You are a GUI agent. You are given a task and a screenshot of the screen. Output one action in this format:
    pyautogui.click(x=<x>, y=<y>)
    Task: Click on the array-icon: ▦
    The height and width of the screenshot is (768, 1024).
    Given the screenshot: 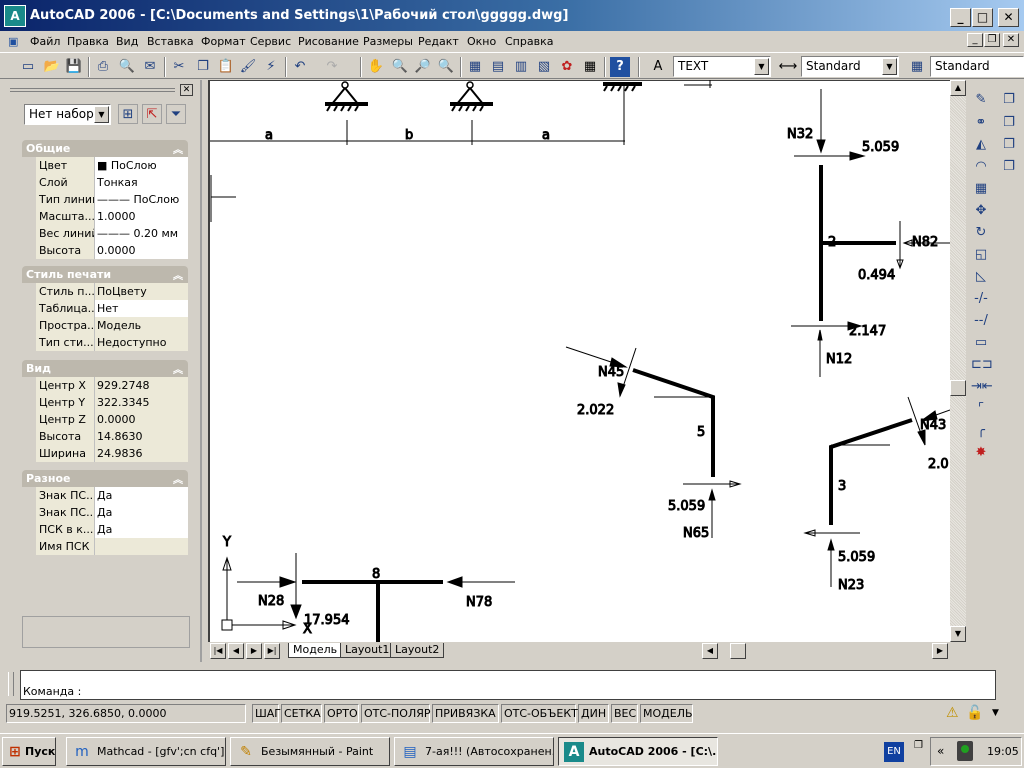 What is the action you would take?
    pyautogui.click(x=981, y=189)
    